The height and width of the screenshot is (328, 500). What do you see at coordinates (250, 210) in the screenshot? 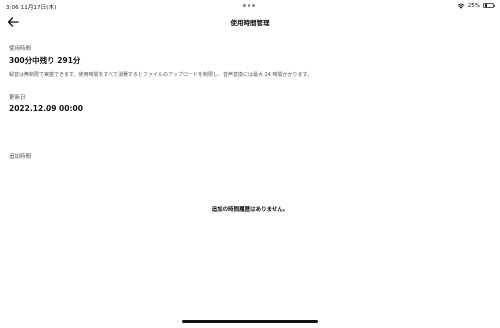
I see `empty-history-message: 追加の時間履歴はありません。` at bounding box center [250, 210].